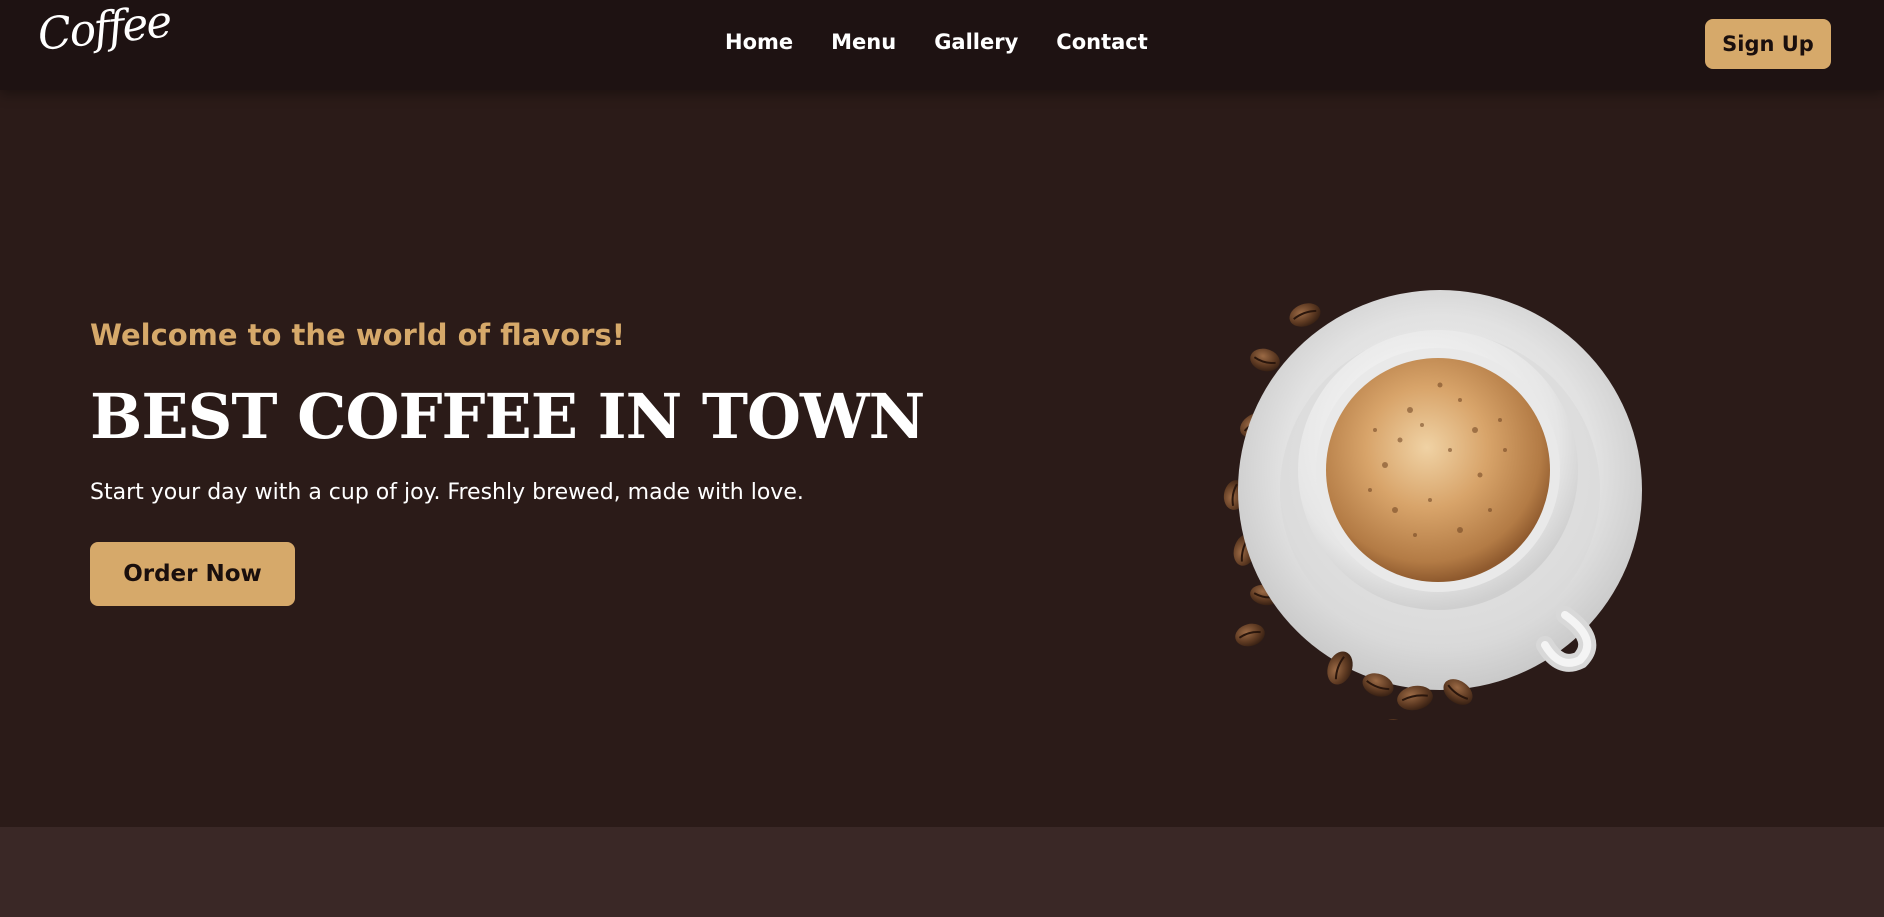 The image size is (1884, 917). I want to click on nav-link-menu: Menu, so click(863, 42).